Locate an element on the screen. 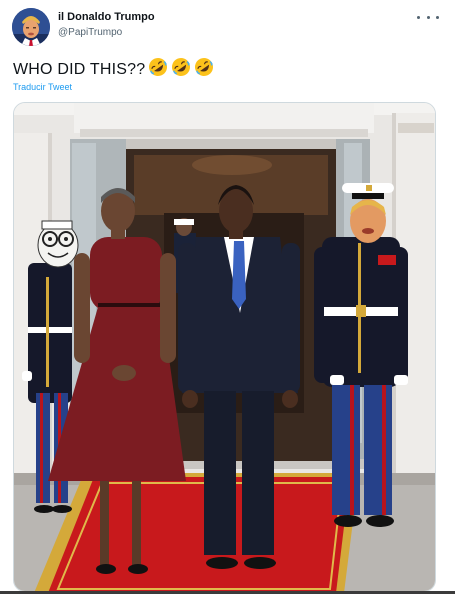  more-options-icon is located at coordinates (428, 17).